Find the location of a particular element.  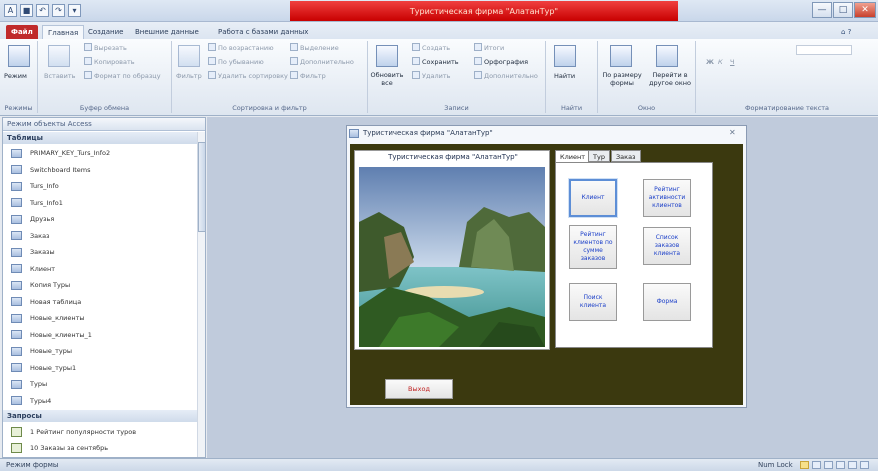

tab-external-data: Внешние данные is located at coordinates (167, 32).